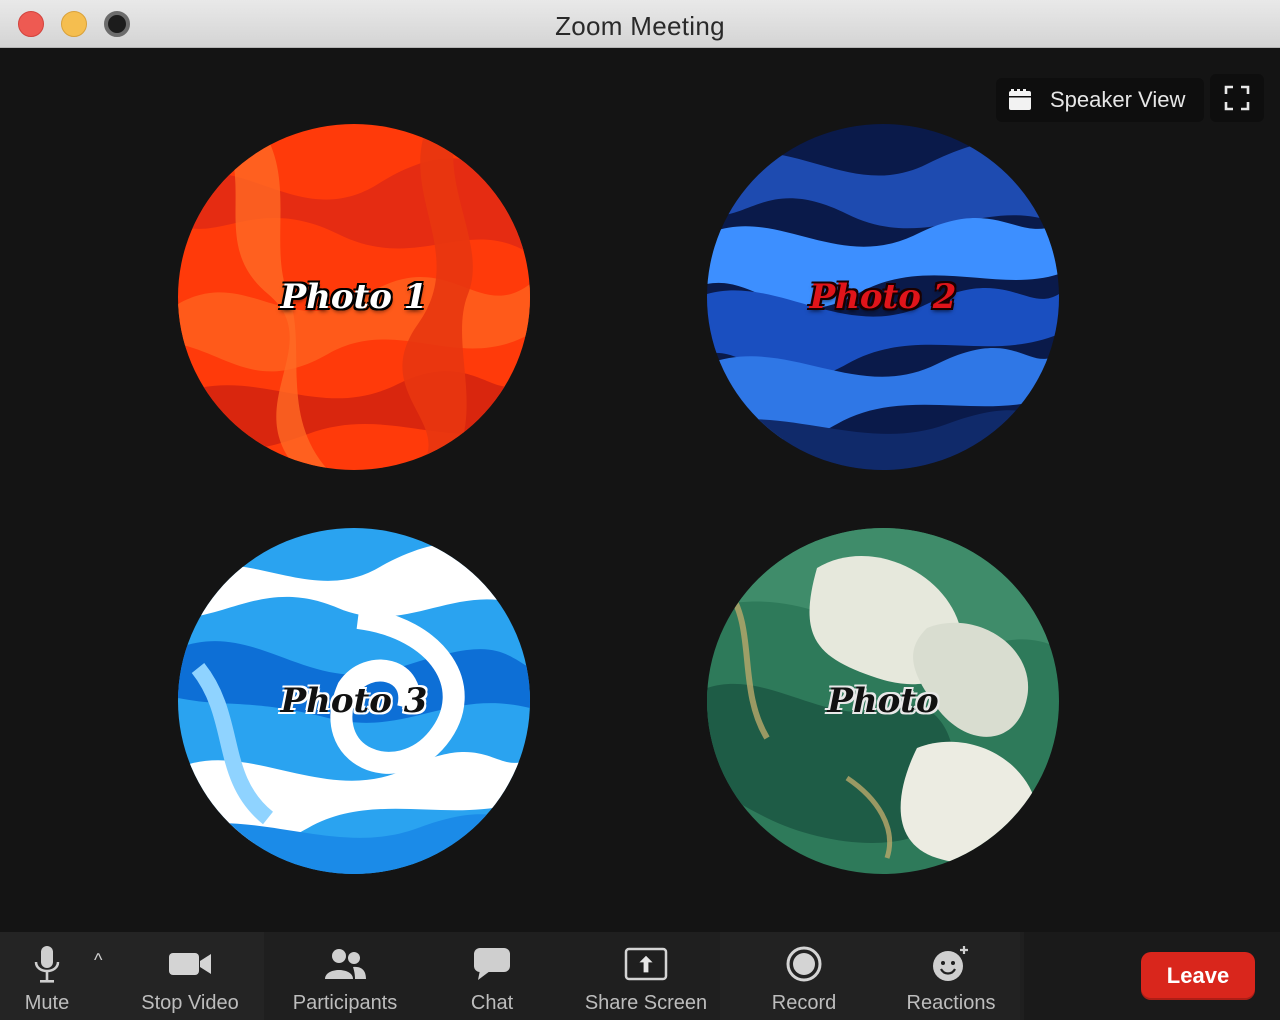 Image resolution: width=1280 pixels, height=1020 pixels. What do you see at coordinates (345, 1003) in the screenshot?
I see `participants-label: Participants` at bounding box center [345, 1003].